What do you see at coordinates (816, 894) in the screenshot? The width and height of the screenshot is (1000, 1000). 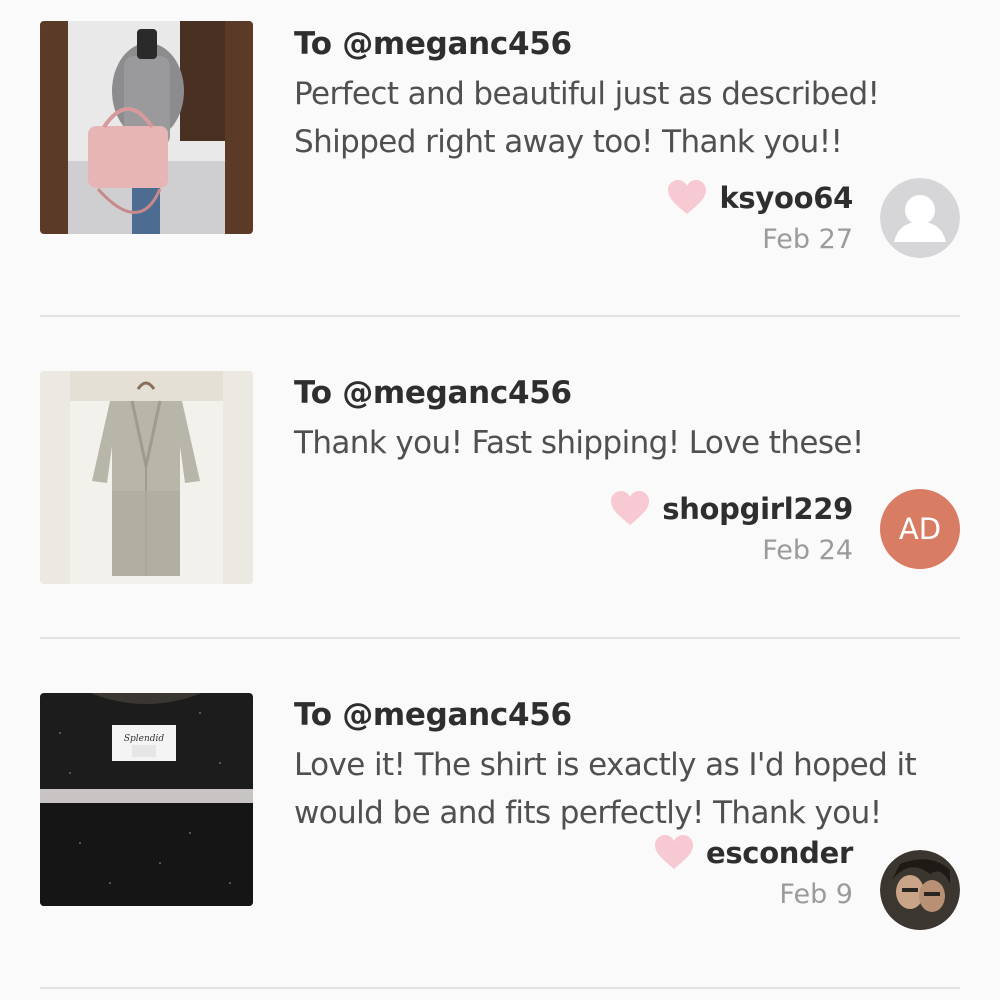 I see `review-date: Feb 9` at bounding box center [816, 894].